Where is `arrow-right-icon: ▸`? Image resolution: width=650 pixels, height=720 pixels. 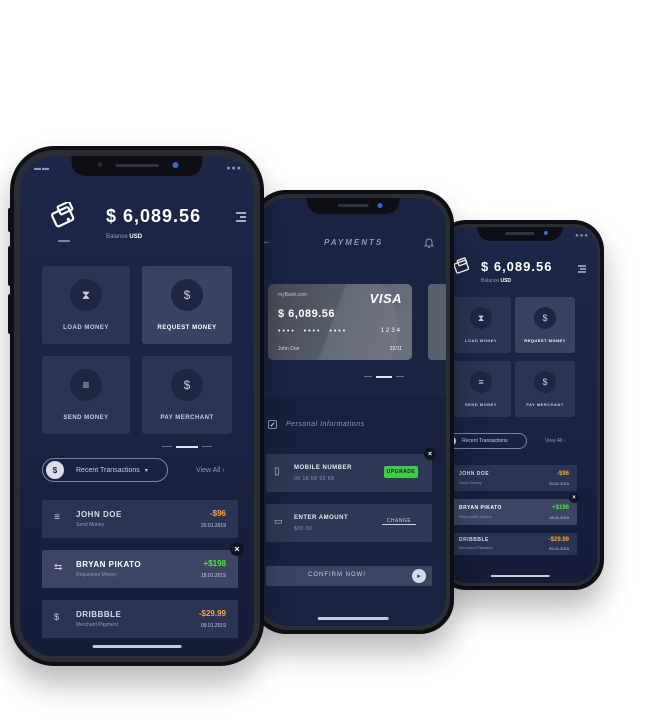 arrow-right-icon: ▸ is located at coordinates (419, 576).